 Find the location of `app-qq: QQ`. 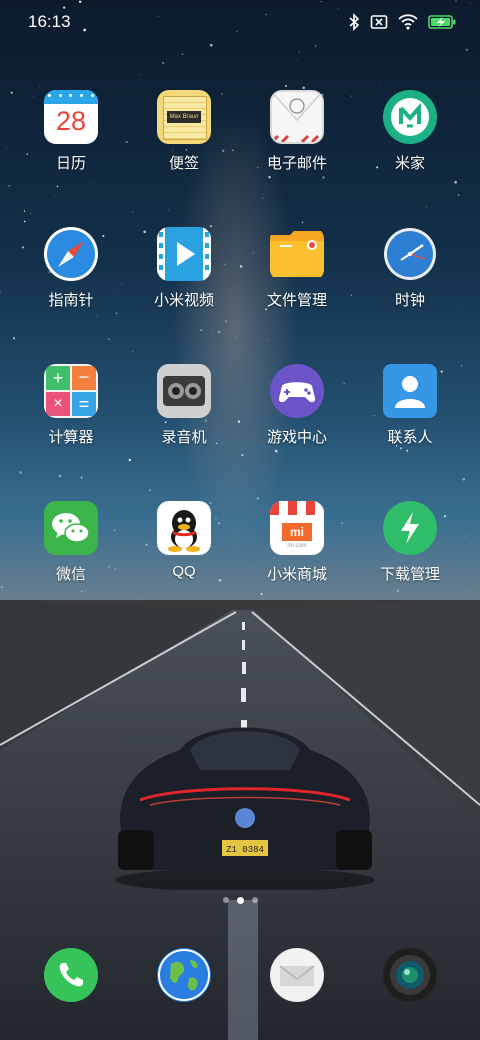

app-qq: QQ is located at coordinates (184, 540).